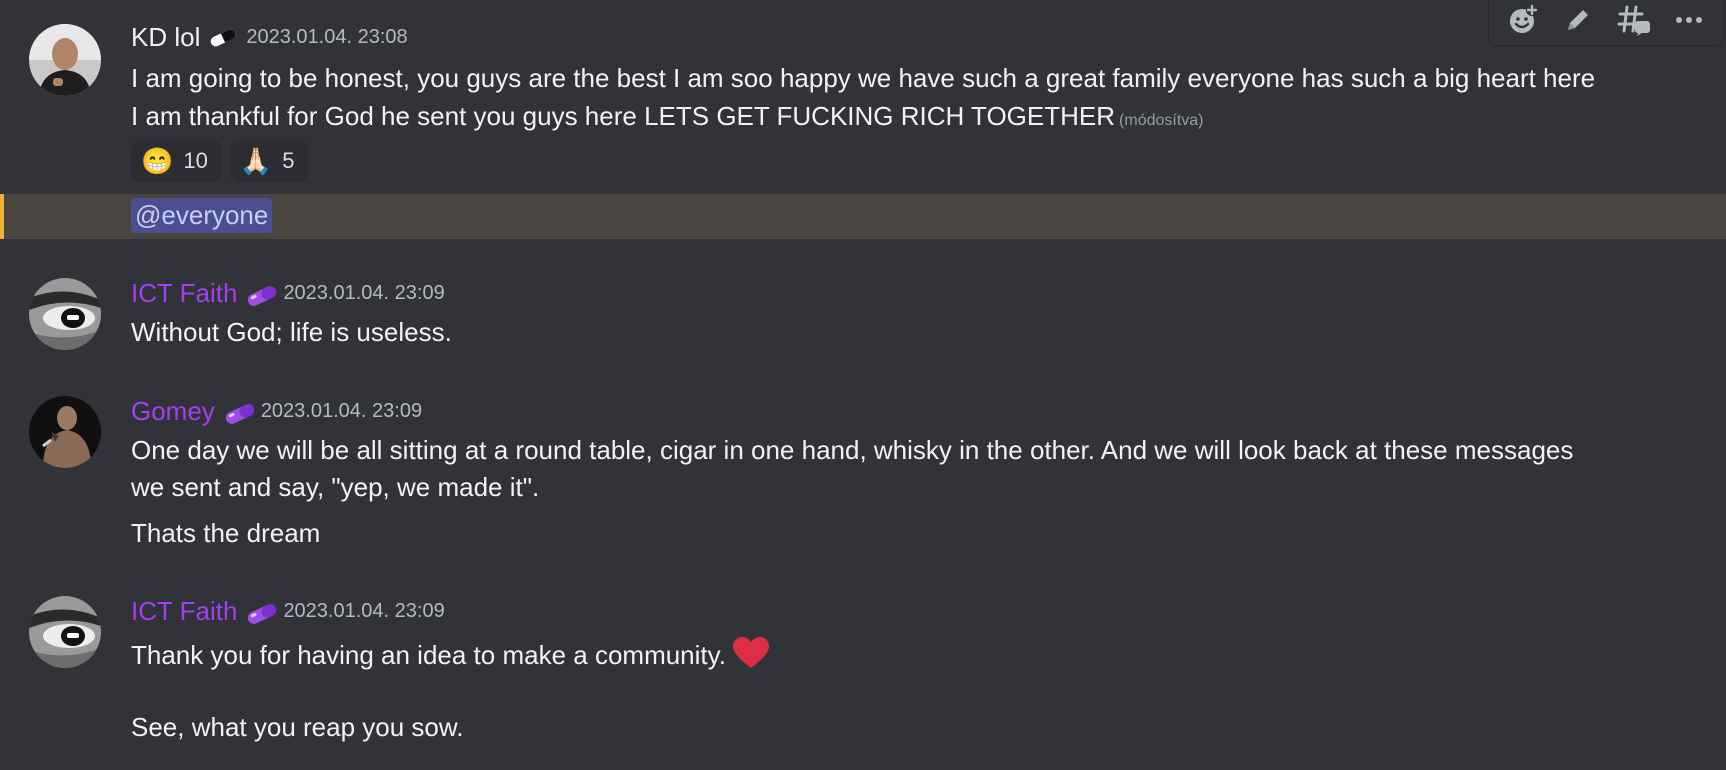  Describe the element at coordinates (176, 161) in the screenshot. I see `reaction-grin: 😁 10` at that location.